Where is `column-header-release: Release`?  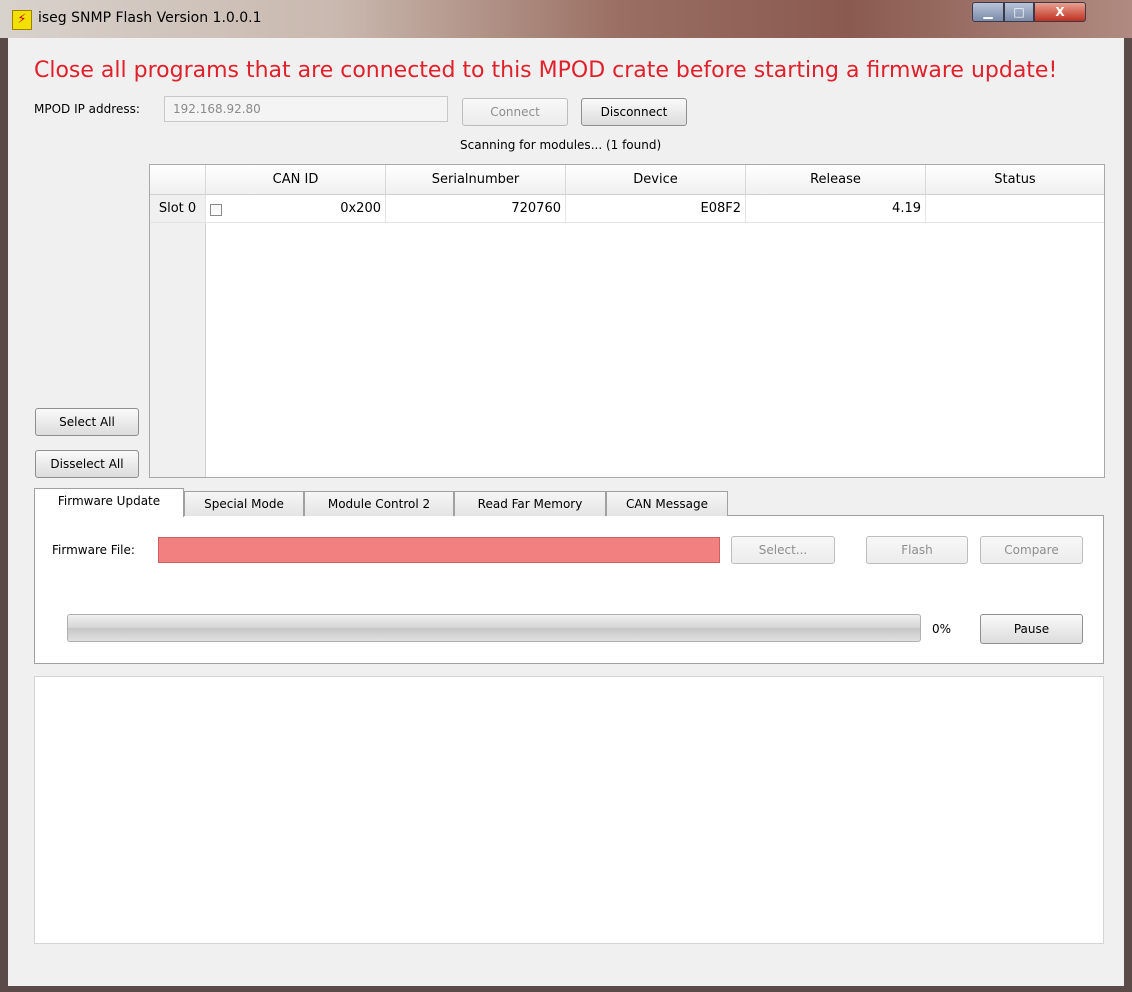
column-header-release: Release is located at coordinates (836, 180).